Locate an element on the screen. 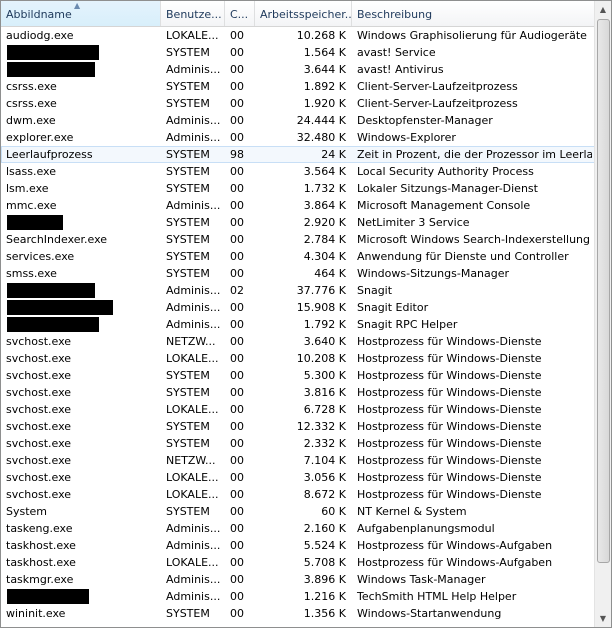 Image resolution: width=612 pixels, height=628 pixels. process-name: smss.exe is located at coordinates (31, 273).